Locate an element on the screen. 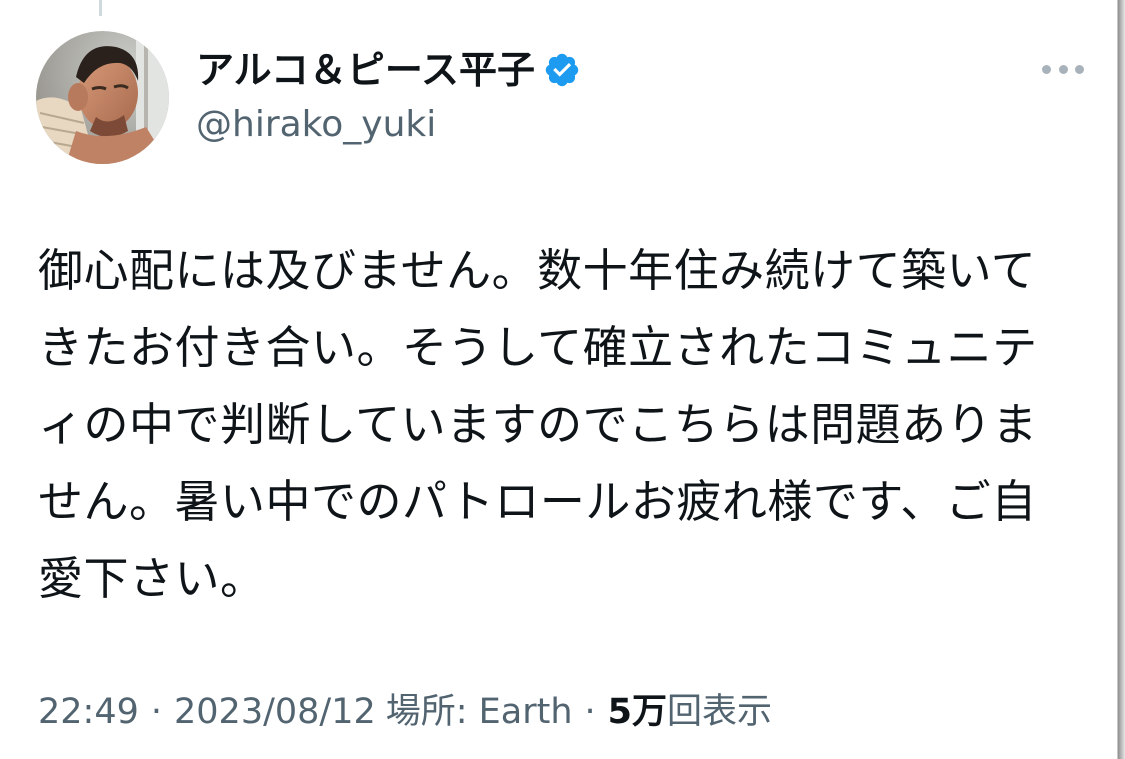 This screenshot has height=759, width=1125. tweet-metadata: 22:49 · 2023/08/12 場所: Earth · 5万 回表示 is located at coordinates (405, 712).